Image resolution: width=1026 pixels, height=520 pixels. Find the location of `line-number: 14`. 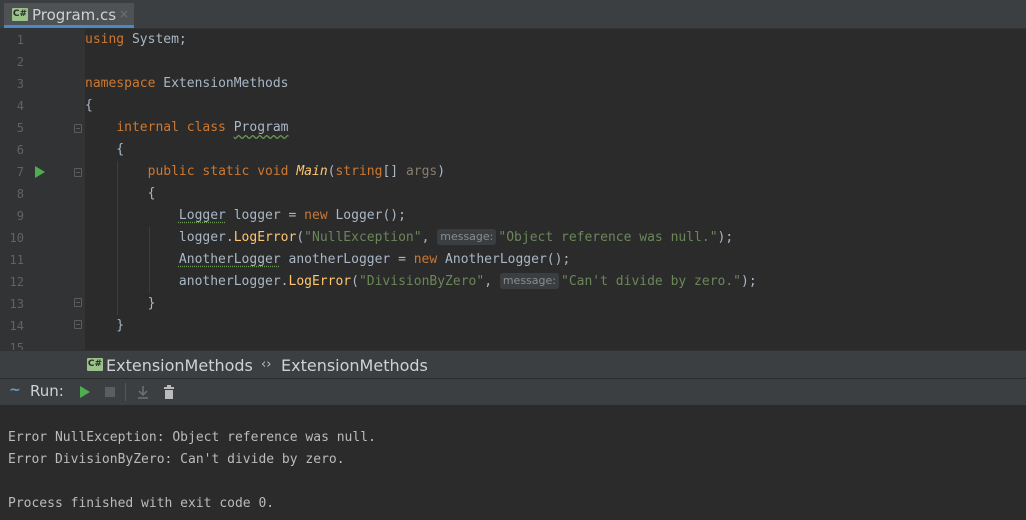

line-number: 14 is located at coordinates (16, 326).